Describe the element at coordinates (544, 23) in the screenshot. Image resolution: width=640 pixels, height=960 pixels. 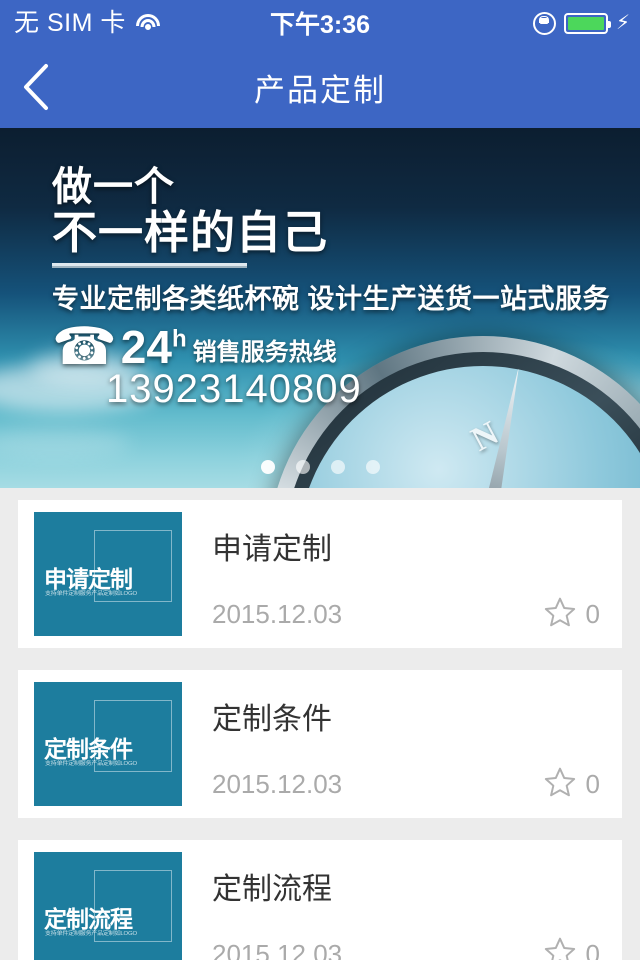
I see `rotation-lock-icon` at that location.